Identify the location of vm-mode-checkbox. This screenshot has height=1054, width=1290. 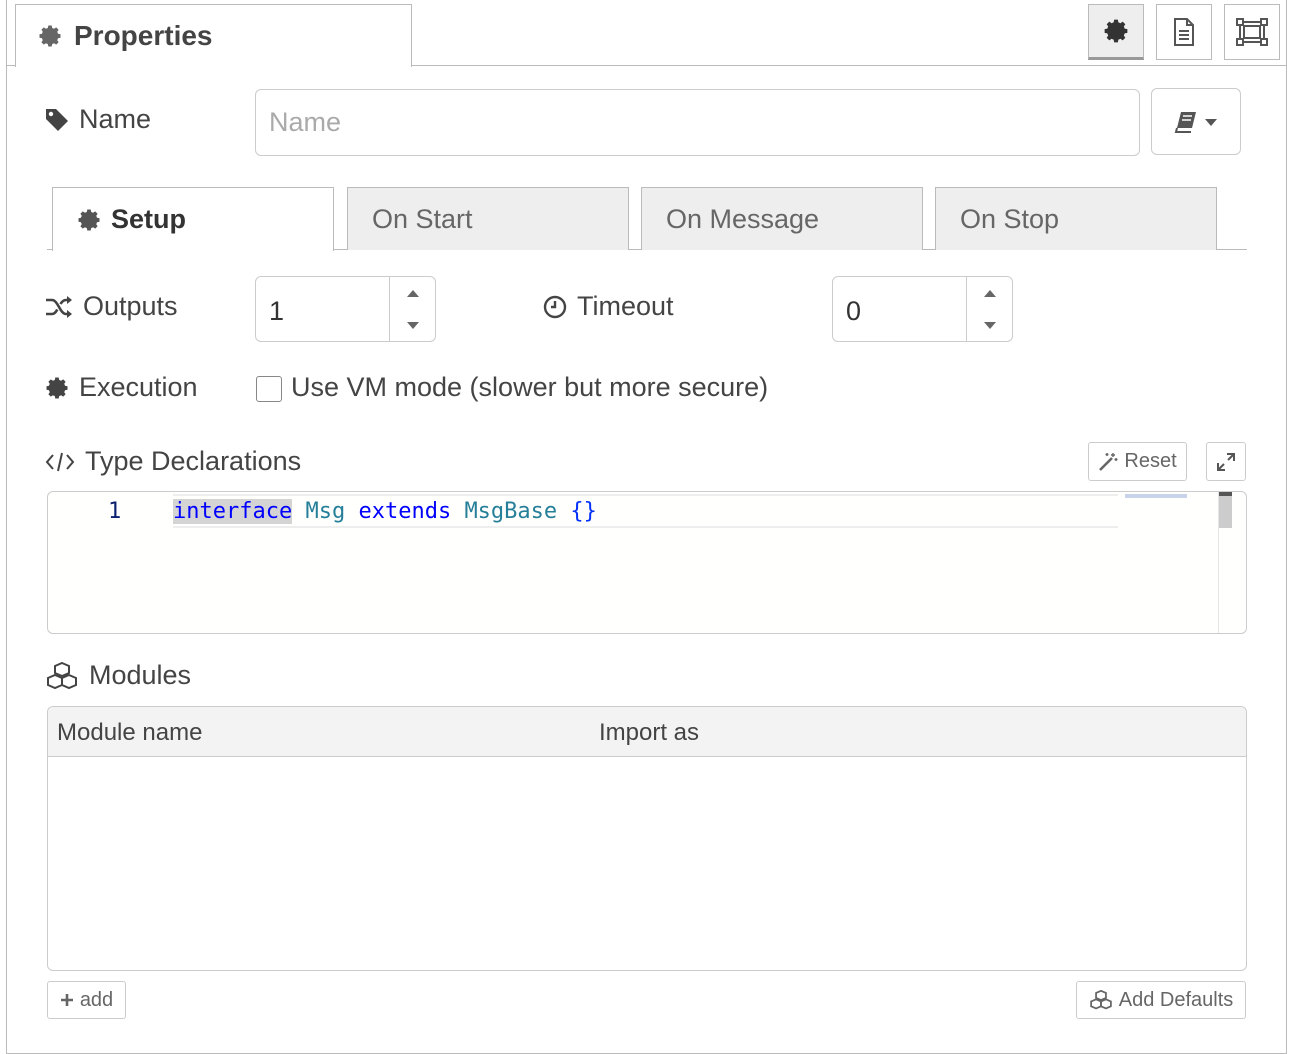
(269, 389).